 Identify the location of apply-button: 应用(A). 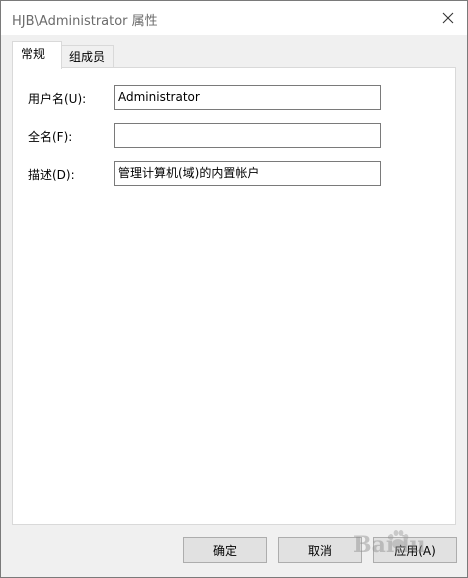
(415, 550).